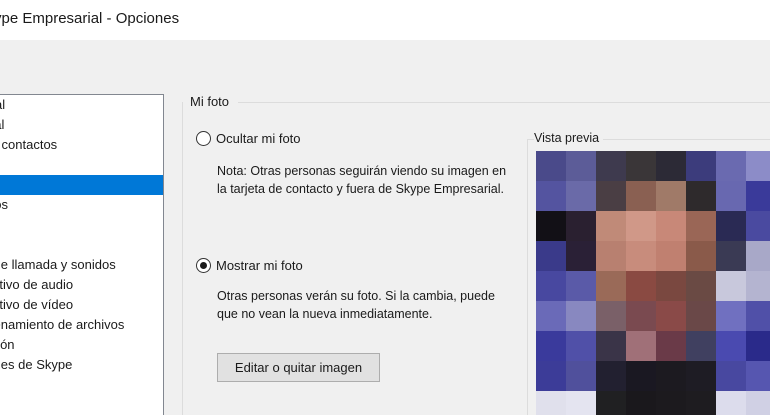  I want to click on nav-item: nos de llamada y sonidos, so click(81, 265).